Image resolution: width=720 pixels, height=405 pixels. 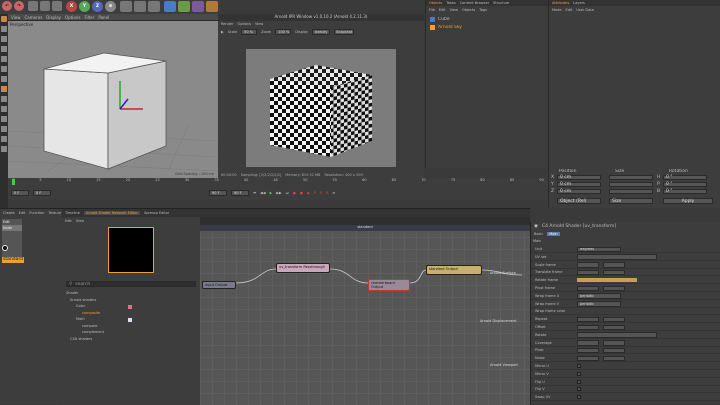 What do you see at coordinates (503, 273) in the screenshot?
I see `port-arnold-surface: Arnold Surface` at bounding box center [503, 273].